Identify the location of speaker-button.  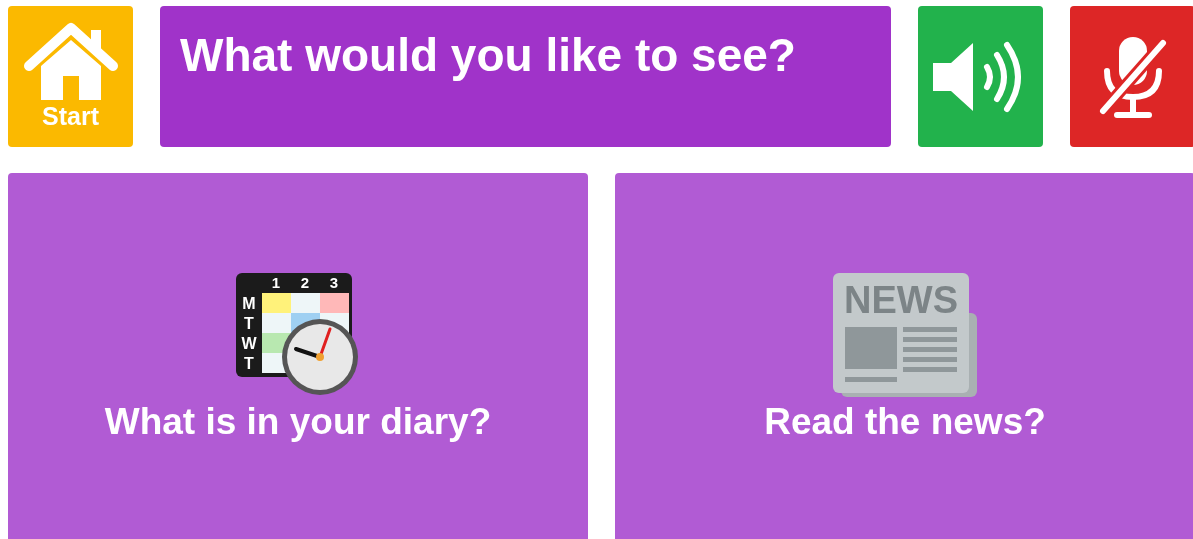
(980, 76).